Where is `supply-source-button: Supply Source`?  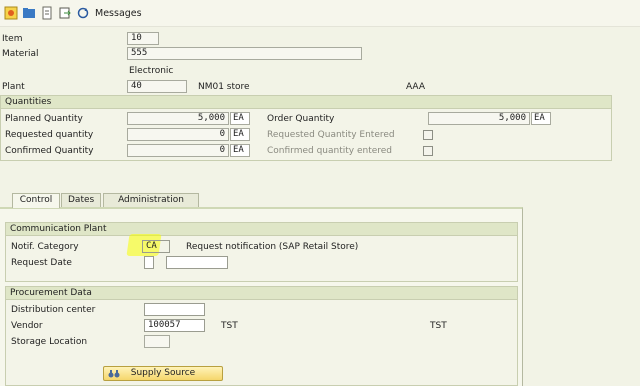 supply-source-button: Supply Source is located at coordinates (163, 373).